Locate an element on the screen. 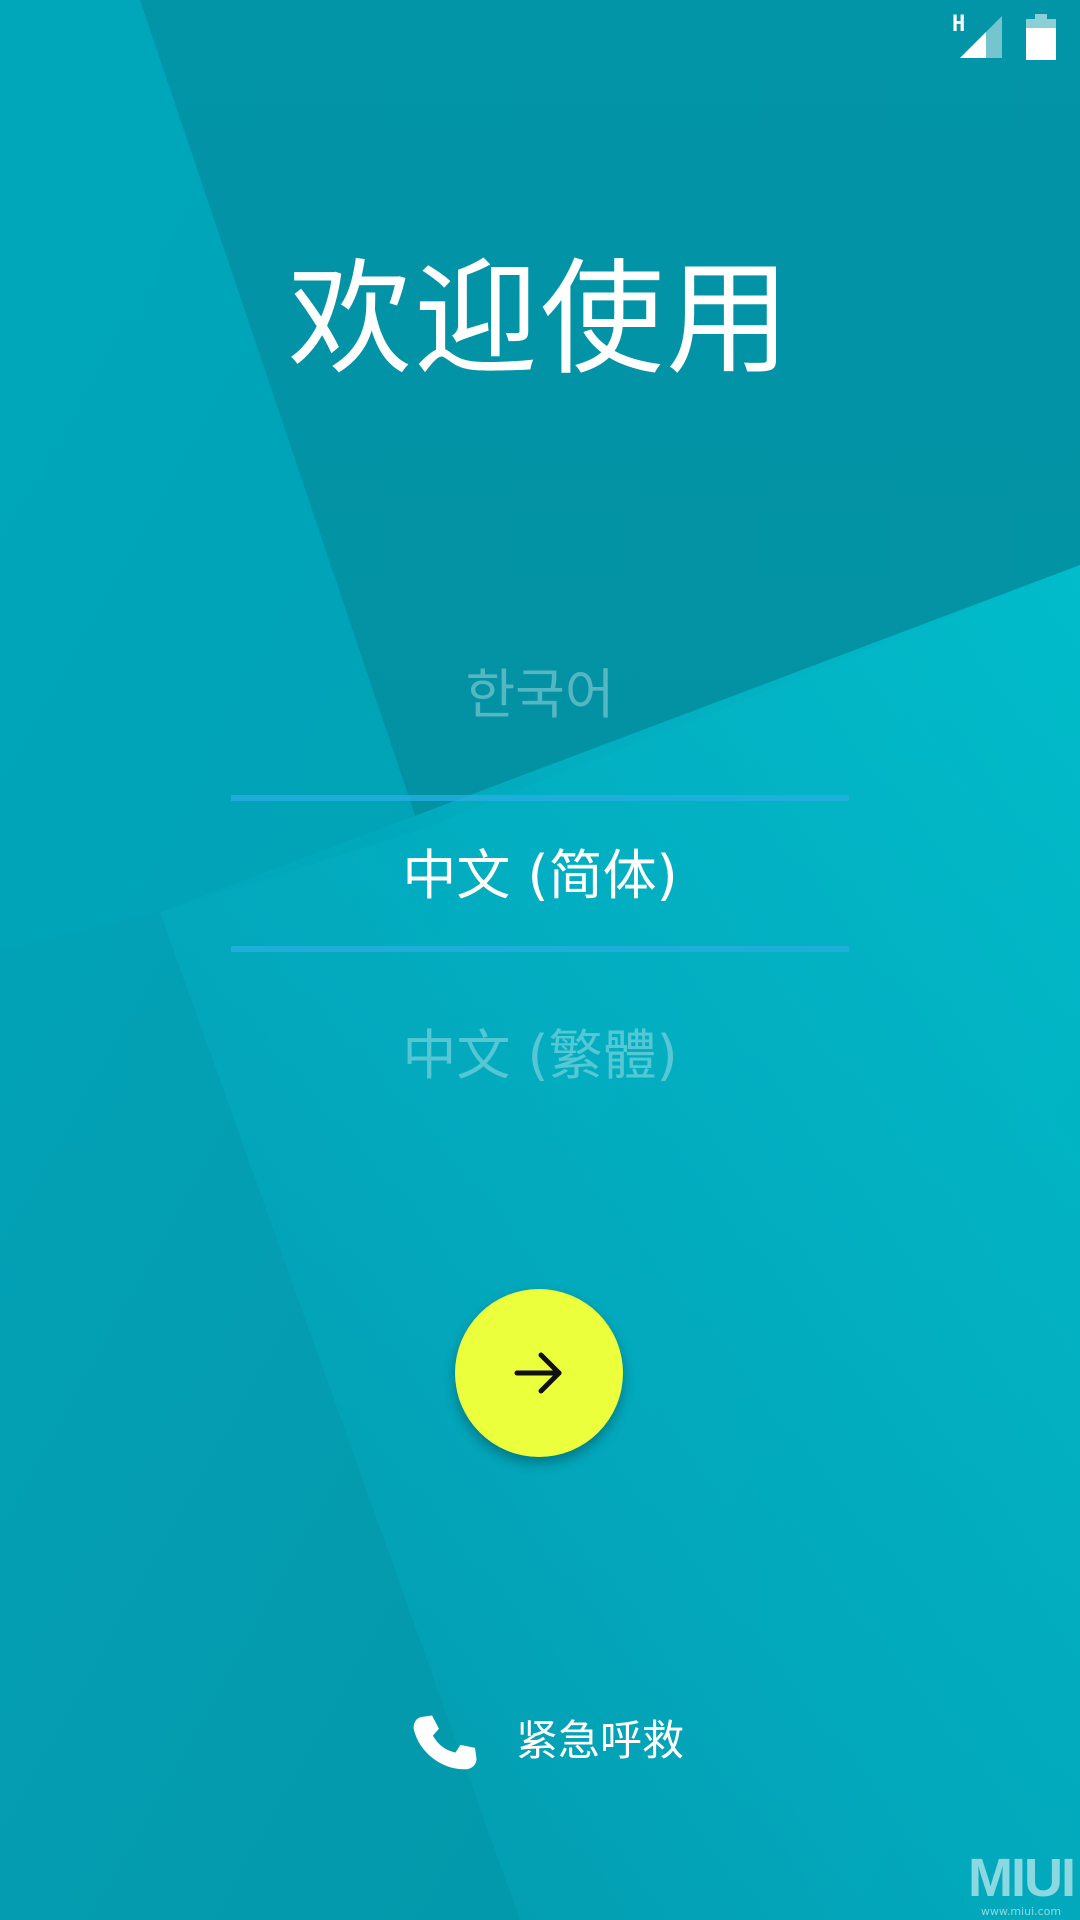  arrow-right-icon is located at coordinates (538, 1373).